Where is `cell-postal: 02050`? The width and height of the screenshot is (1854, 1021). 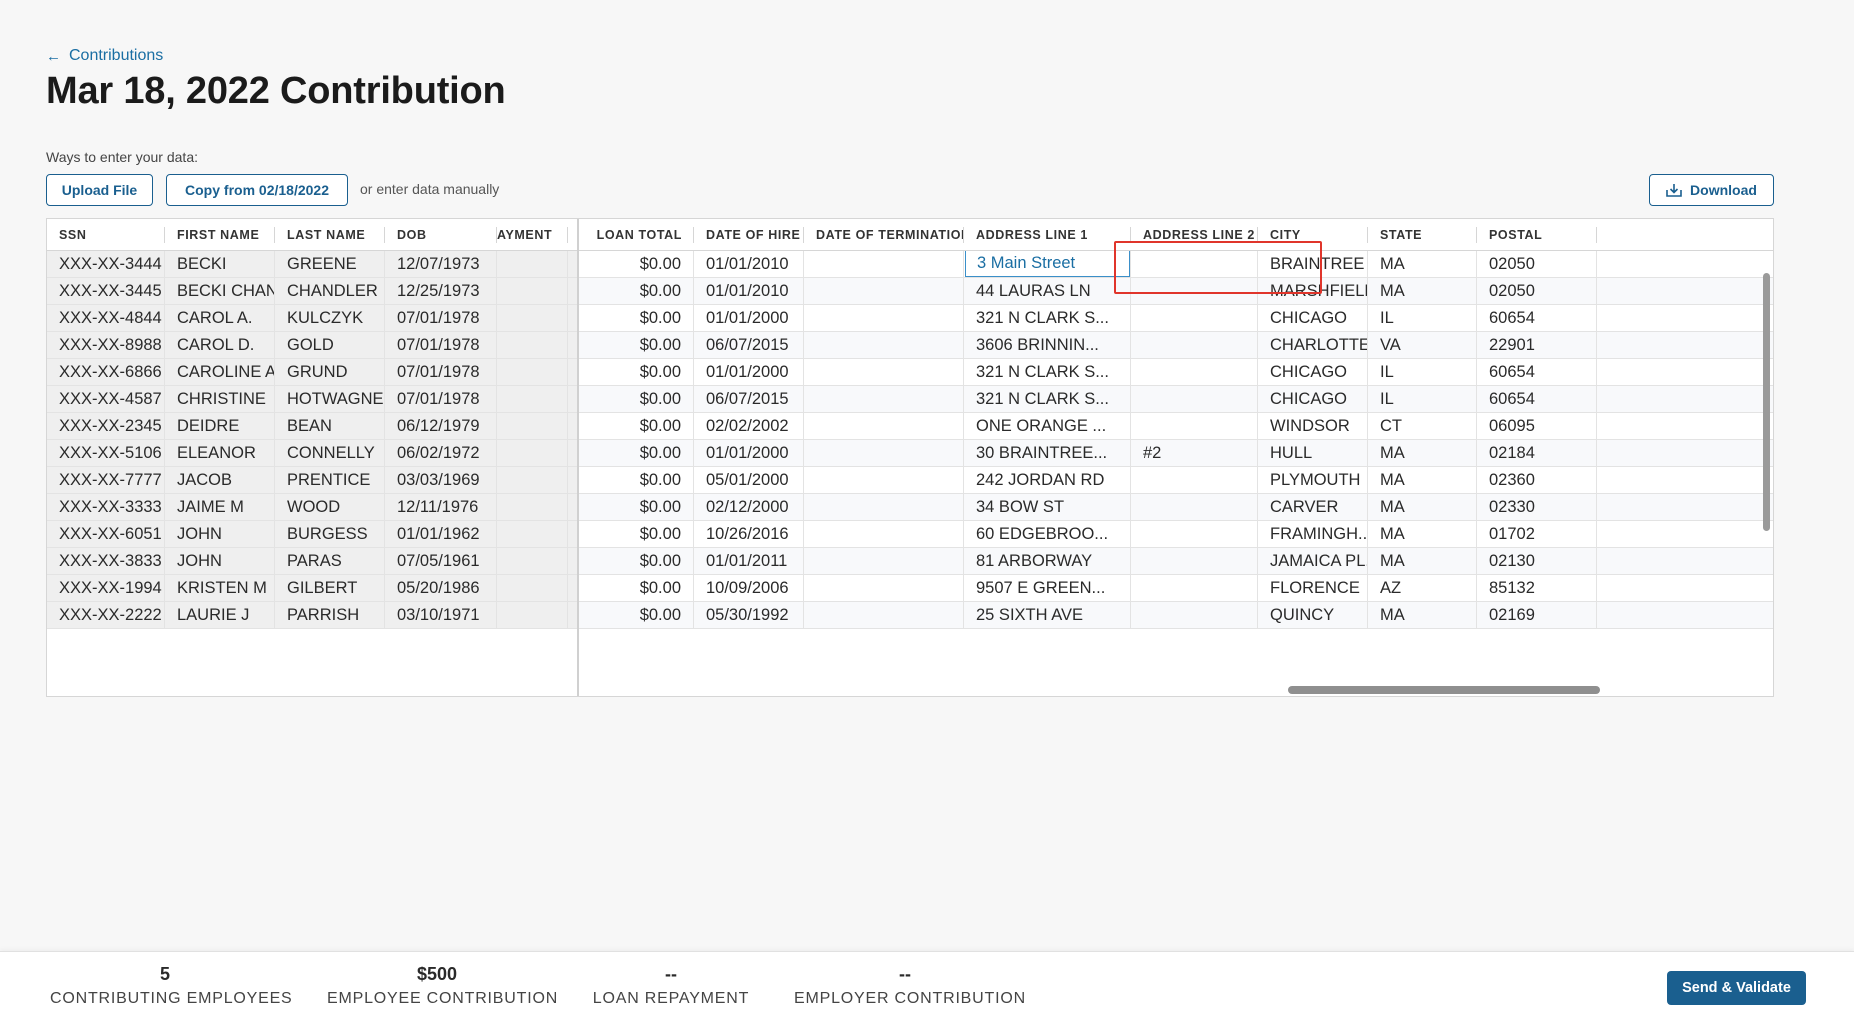 cell-postal: 02050 is located at coordinates (1537, 264).